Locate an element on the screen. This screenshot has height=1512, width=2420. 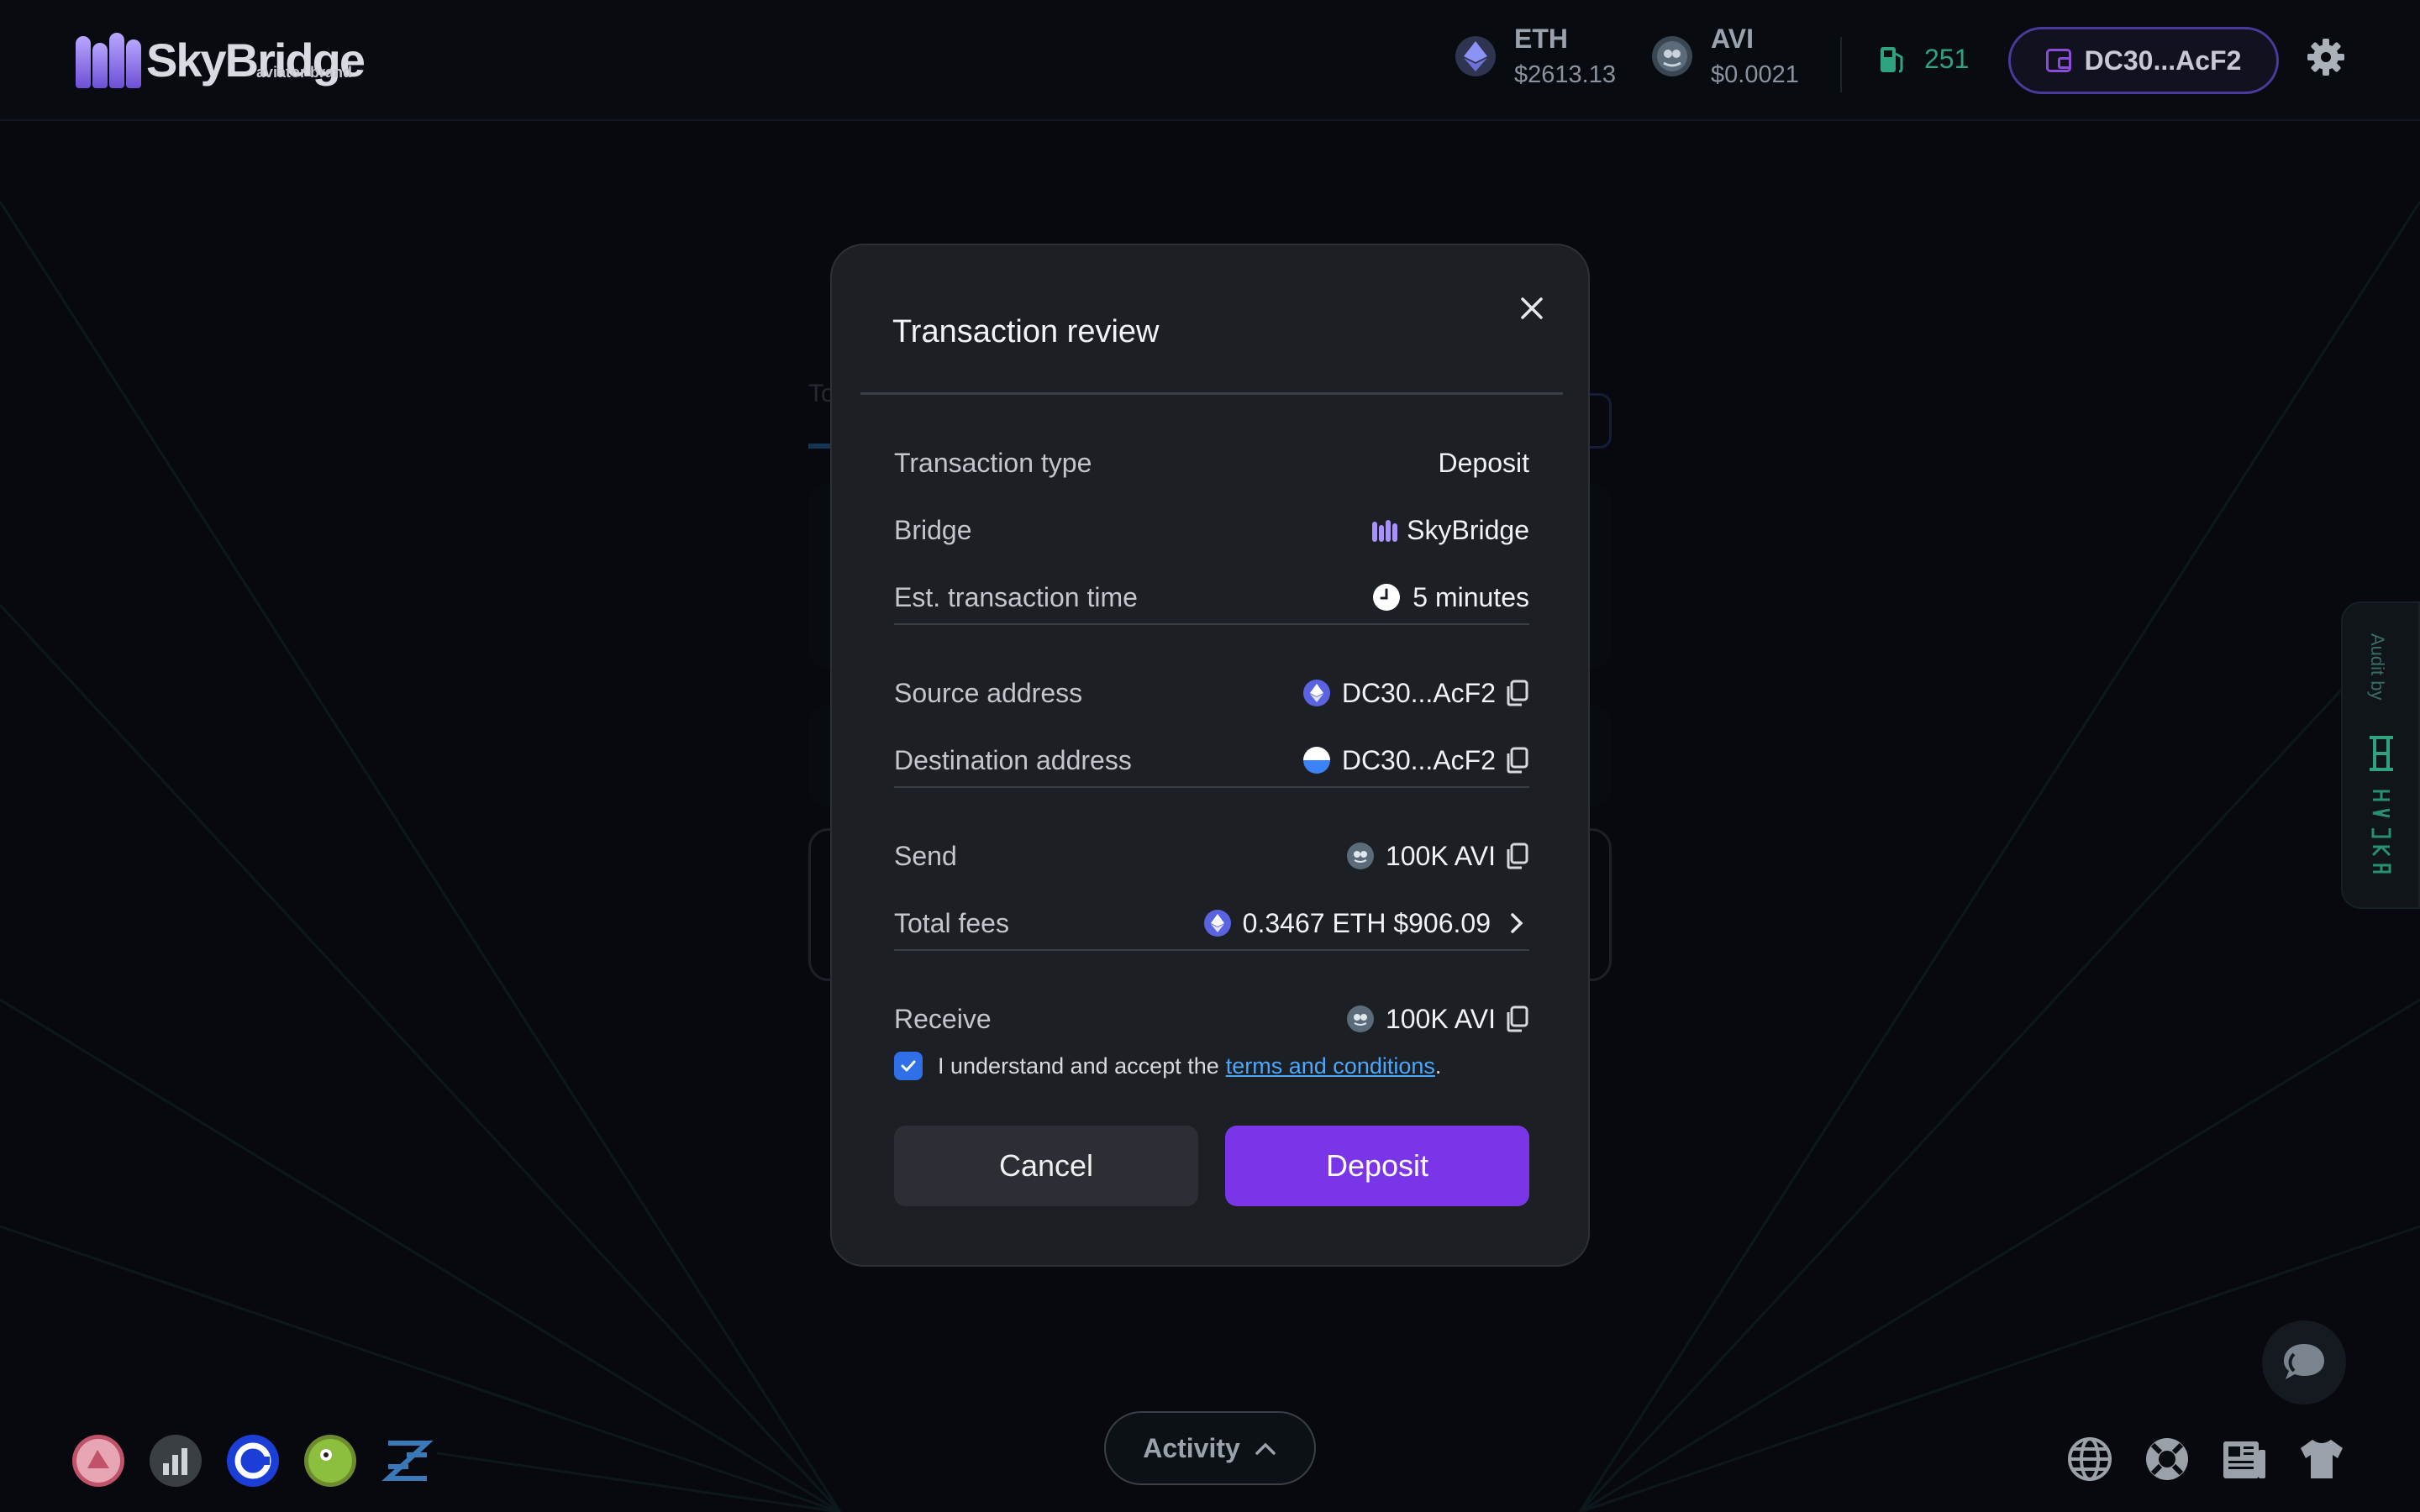
wallet-address: DC30...AcF2 is located at coordinates (2163, 60).